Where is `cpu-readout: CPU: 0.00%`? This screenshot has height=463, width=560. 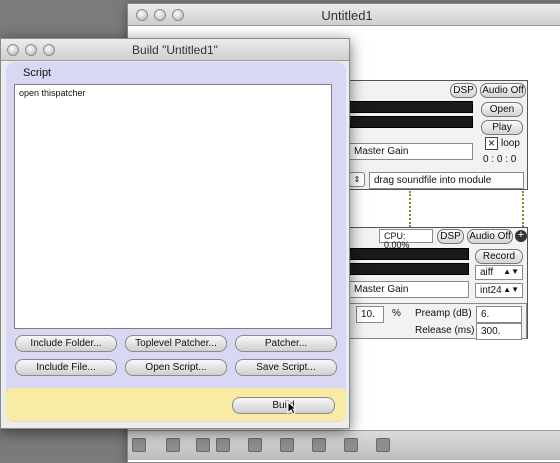 cpu-readout: CPU: 0.00% is located at coordinates (406, 239).